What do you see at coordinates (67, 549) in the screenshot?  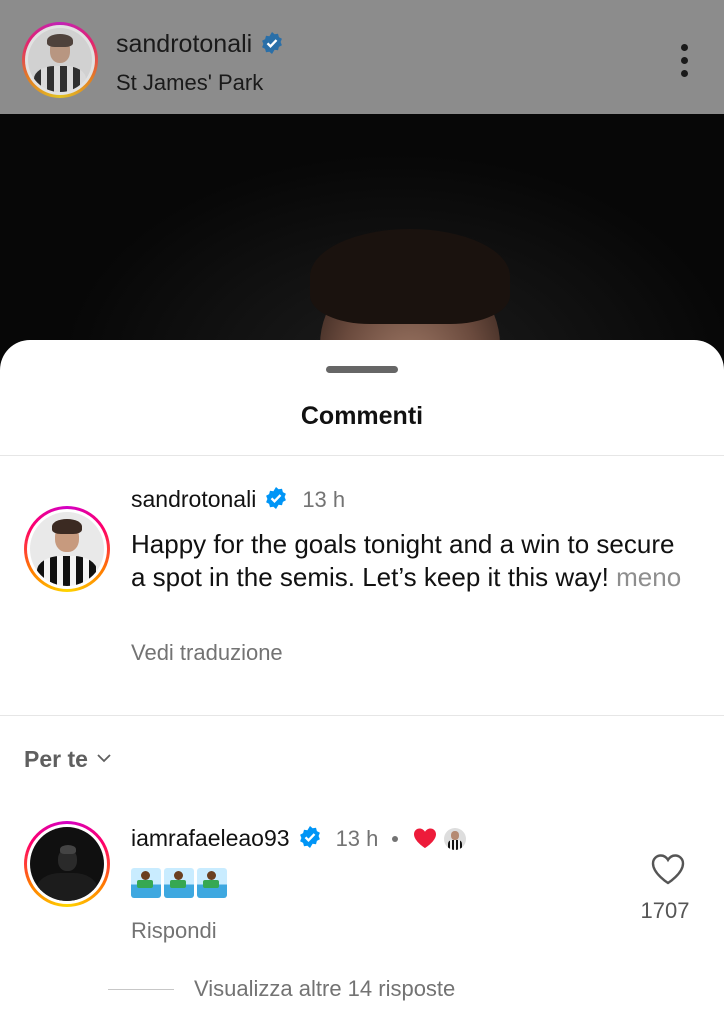 I see `caption-author-avatar` at bounding box center [67, 549].